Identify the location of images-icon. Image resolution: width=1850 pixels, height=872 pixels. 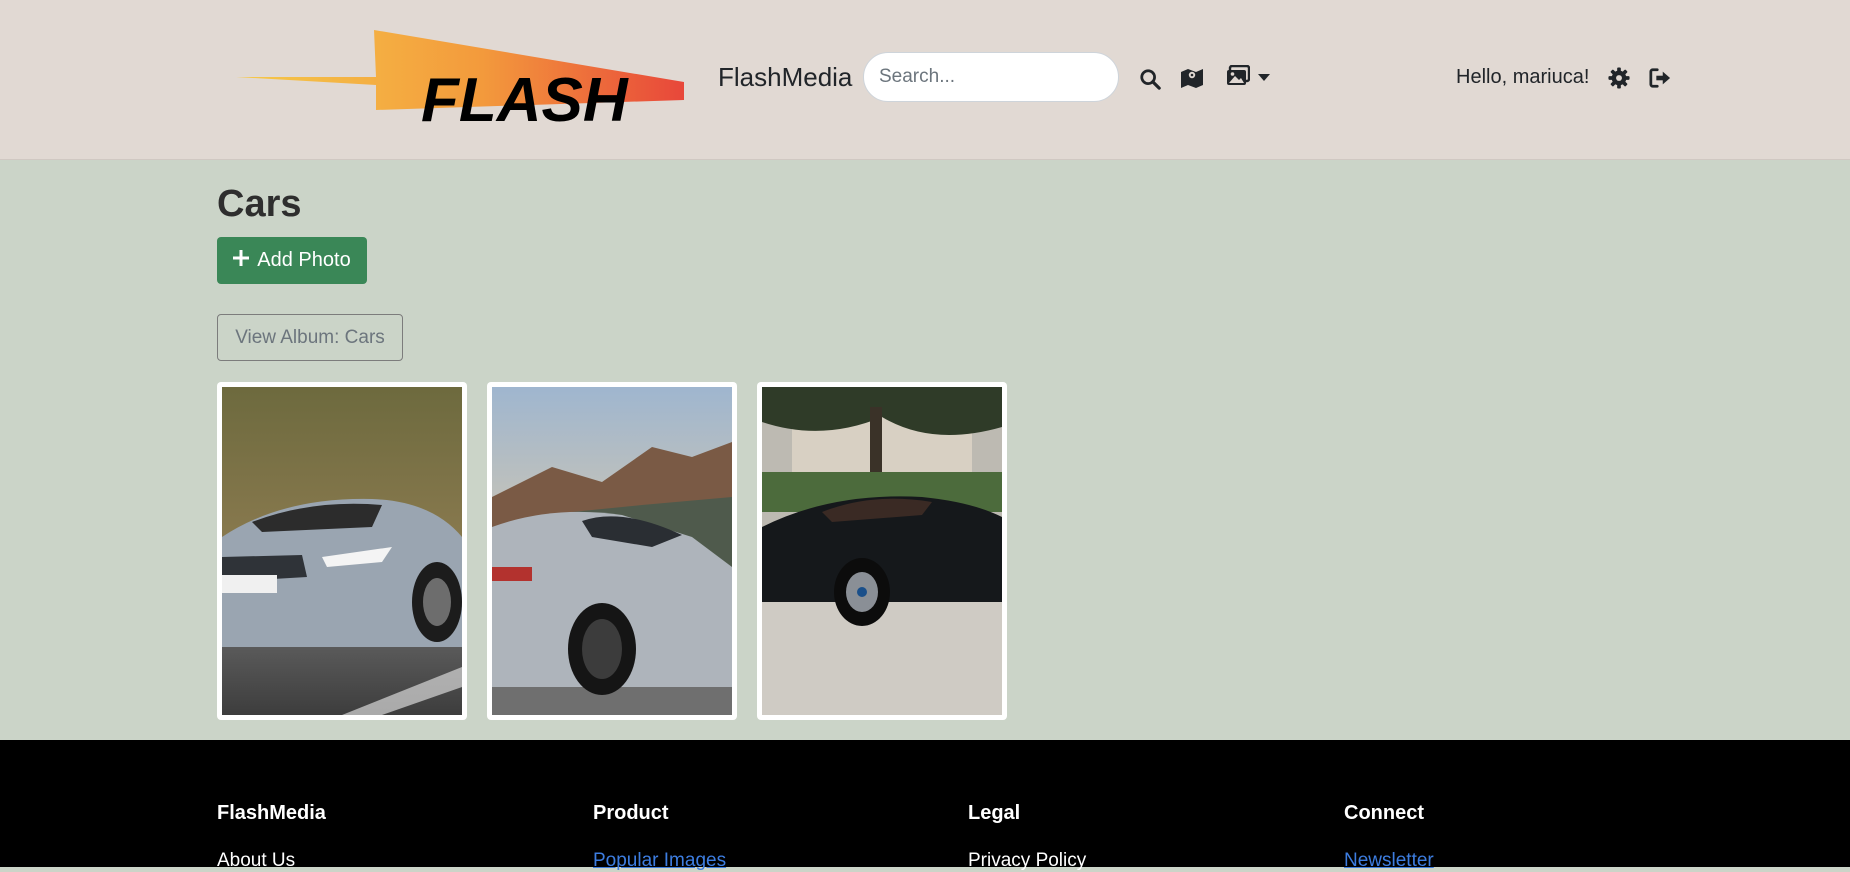
(1238, 77).